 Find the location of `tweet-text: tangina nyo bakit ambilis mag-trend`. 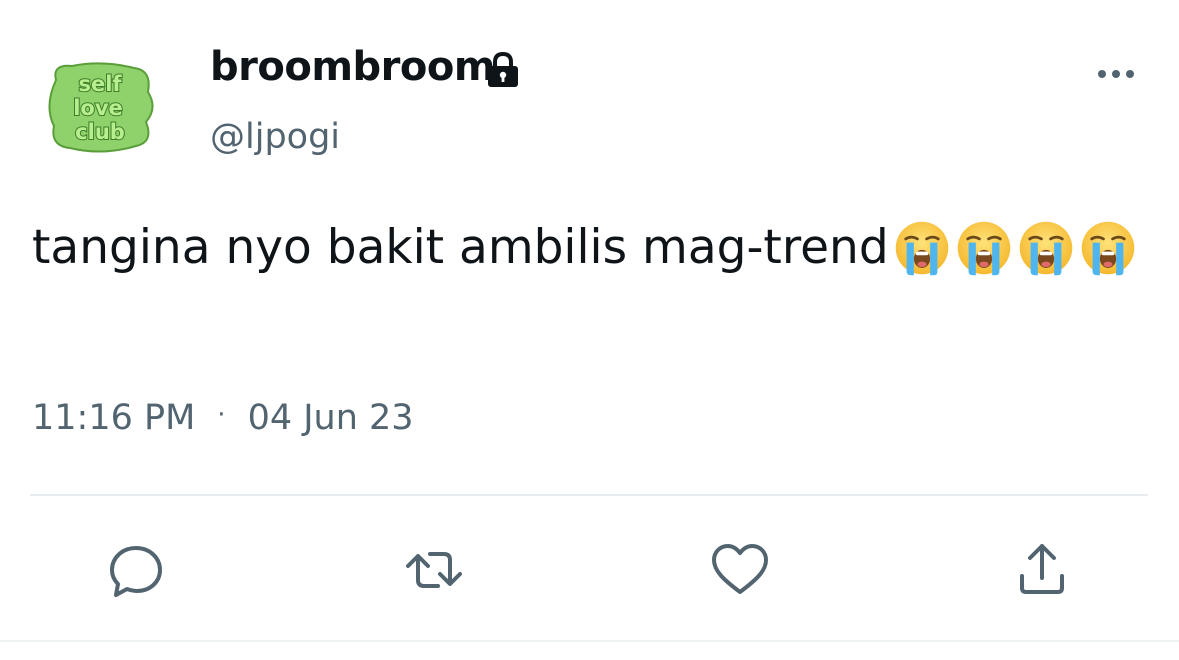

tweet-text: tangina nyo bakit ambilis mag-trend is located at coordinates (589, 248).